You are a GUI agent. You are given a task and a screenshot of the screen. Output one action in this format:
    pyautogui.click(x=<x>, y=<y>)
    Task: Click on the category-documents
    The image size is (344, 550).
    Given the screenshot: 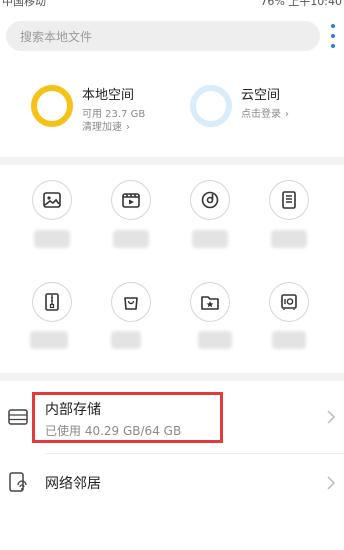 What is the action you would take?
    pyautogui.click(x=289, y=200)
    